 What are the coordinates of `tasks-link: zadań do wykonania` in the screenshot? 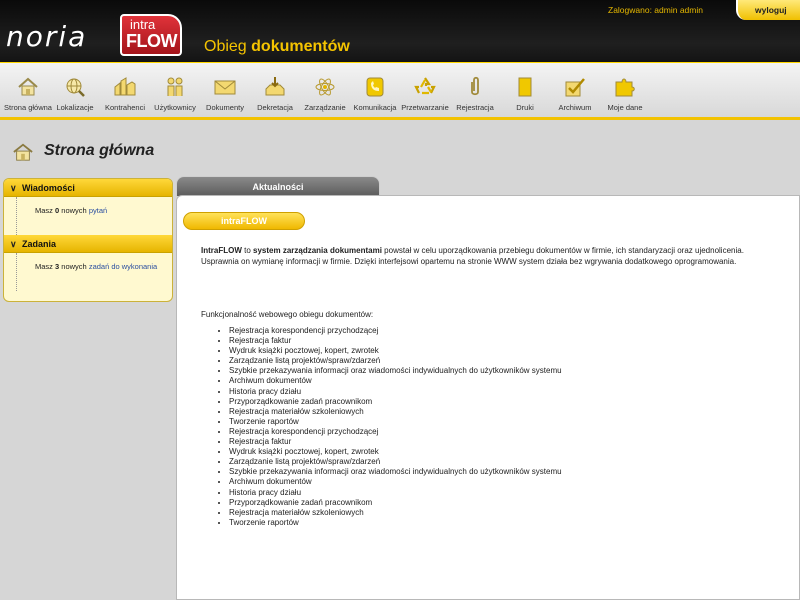 It's located at (123, 266).